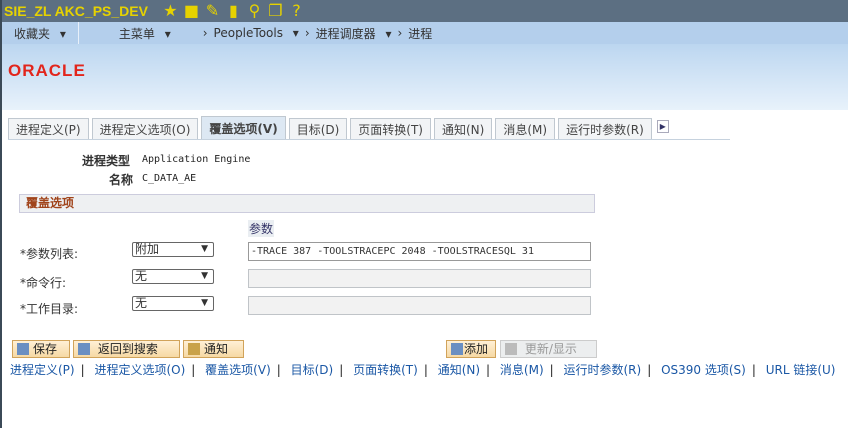 The height and width of the screenshot is (428, 848). What do you see at coordinates (32, 33) in the screenshot?
I see `favorites-label: 收藏夹` at bounding box center [32, 33].